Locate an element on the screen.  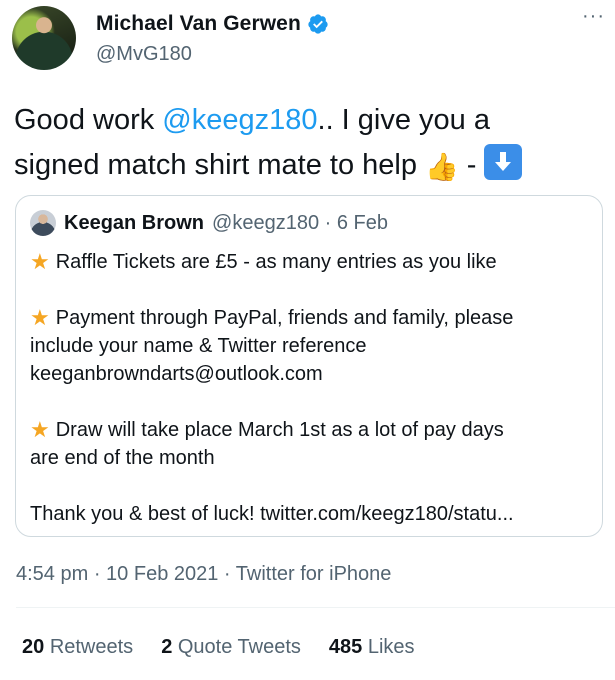
quote-tweets-stat: 2 Quote Tweets is located at coordinates (231, 647).